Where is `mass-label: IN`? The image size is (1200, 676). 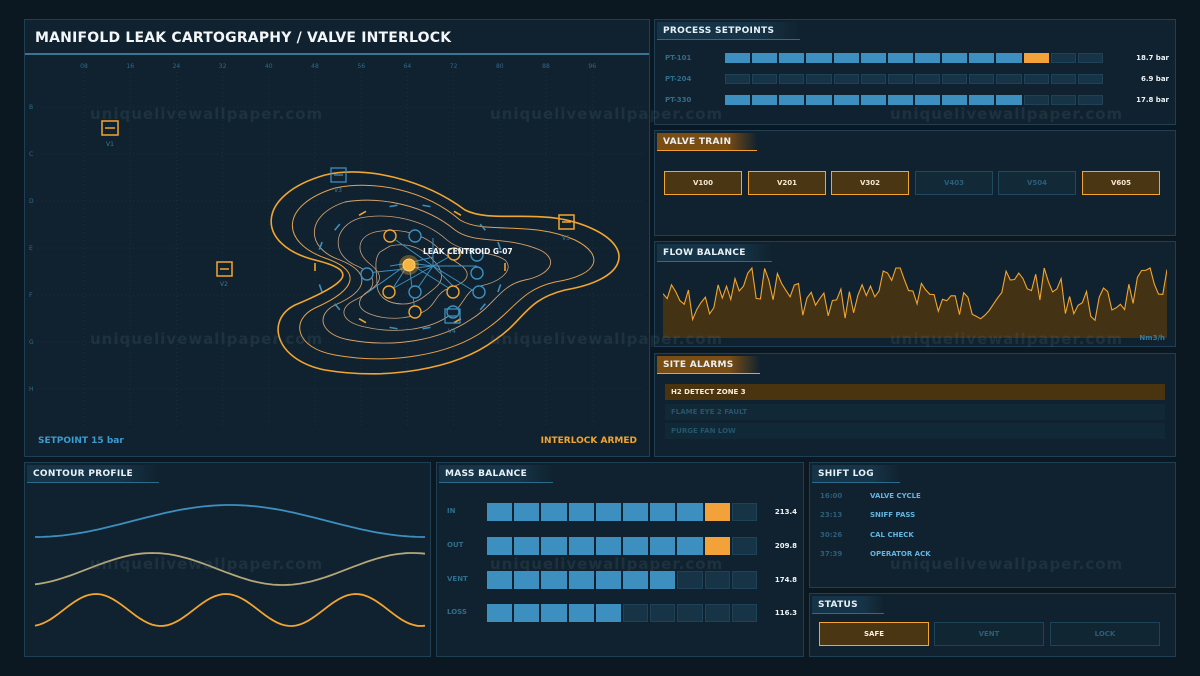 mass-label: IN is located at coordinates (451, 511).